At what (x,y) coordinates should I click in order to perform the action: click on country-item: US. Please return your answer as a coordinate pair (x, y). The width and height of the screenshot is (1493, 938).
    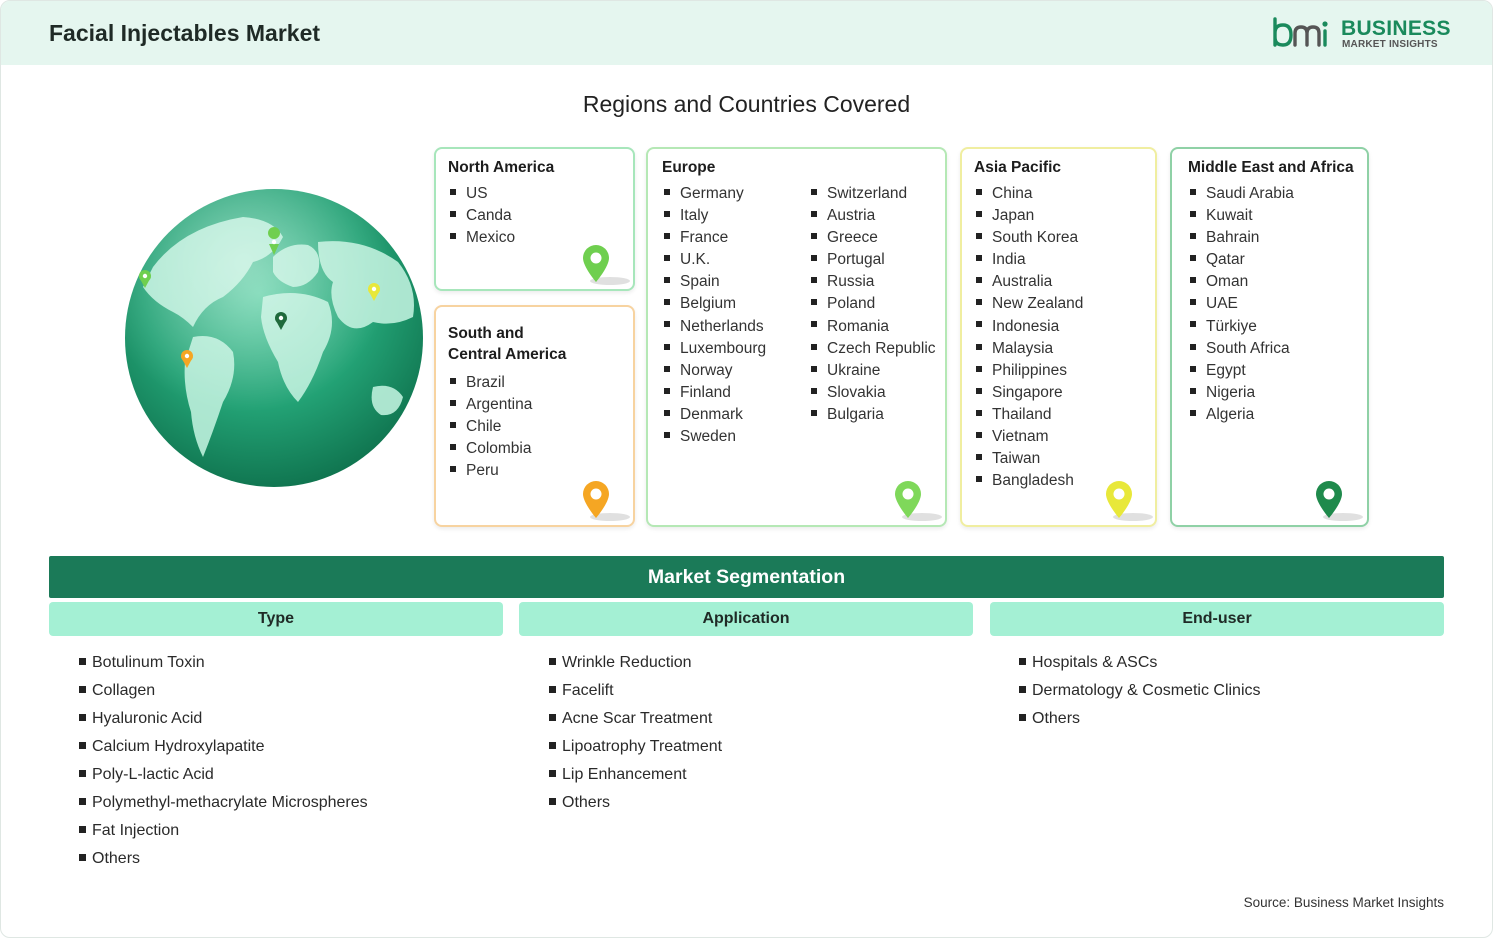
    Looking at the image, I should click on (482, 194).